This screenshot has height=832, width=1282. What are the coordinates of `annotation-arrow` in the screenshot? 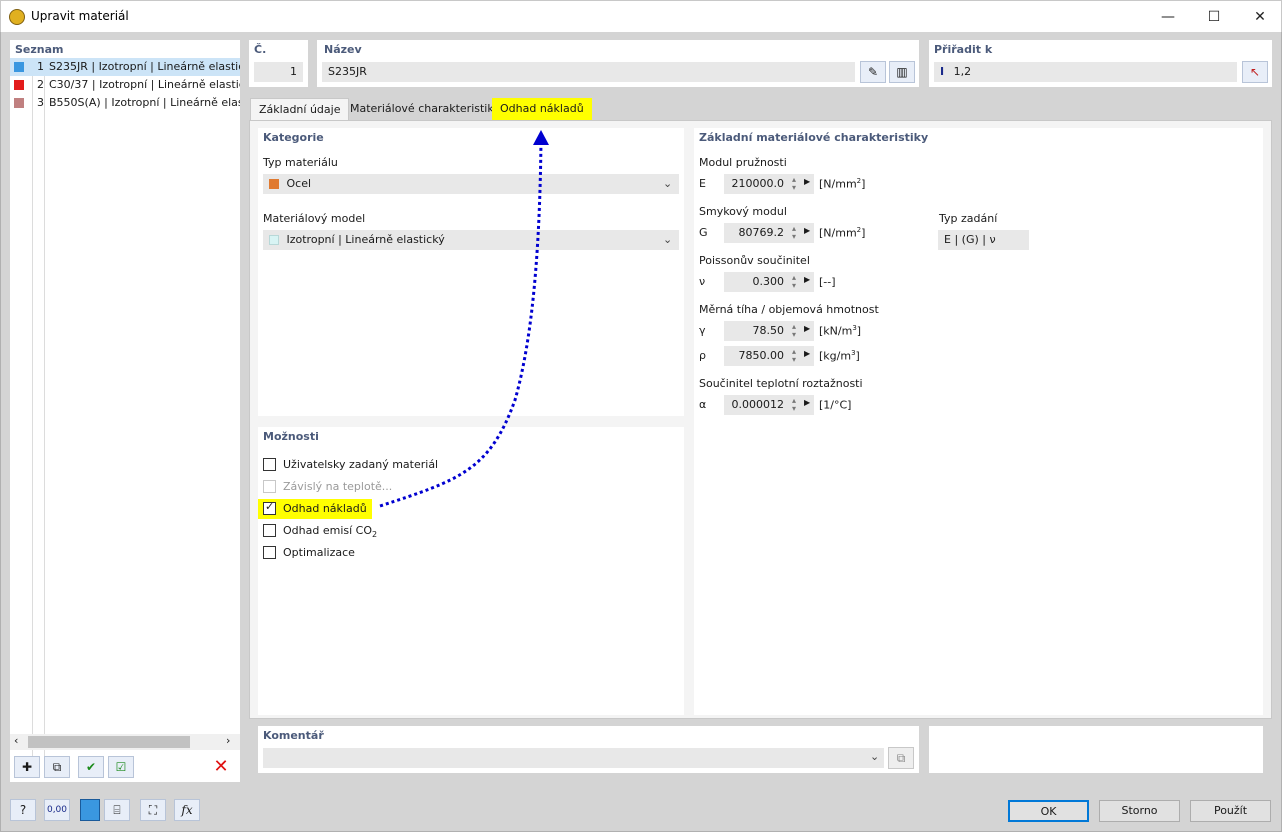 It's located at (464, 319).